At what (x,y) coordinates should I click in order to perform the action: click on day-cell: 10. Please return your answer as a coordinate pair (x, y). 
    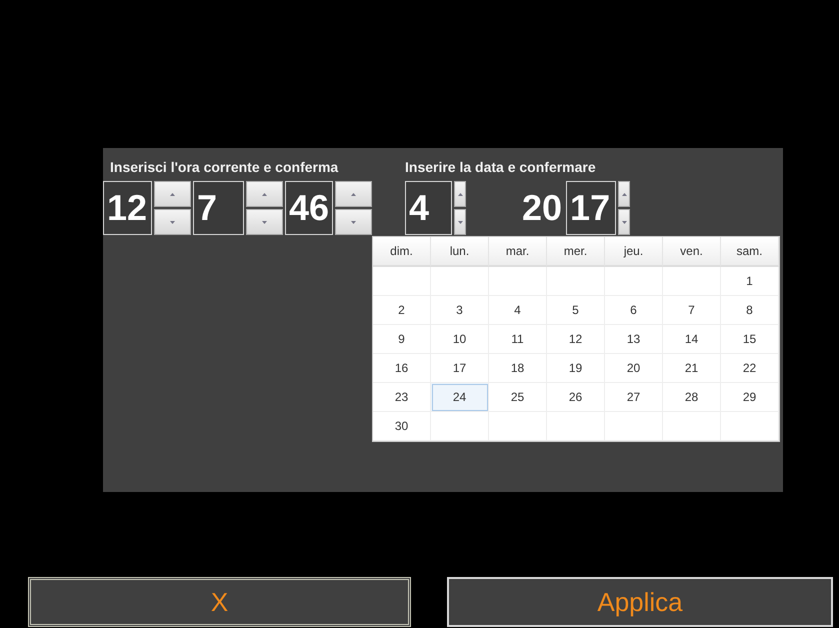
    Looking at the image, I should click on (460, 339).